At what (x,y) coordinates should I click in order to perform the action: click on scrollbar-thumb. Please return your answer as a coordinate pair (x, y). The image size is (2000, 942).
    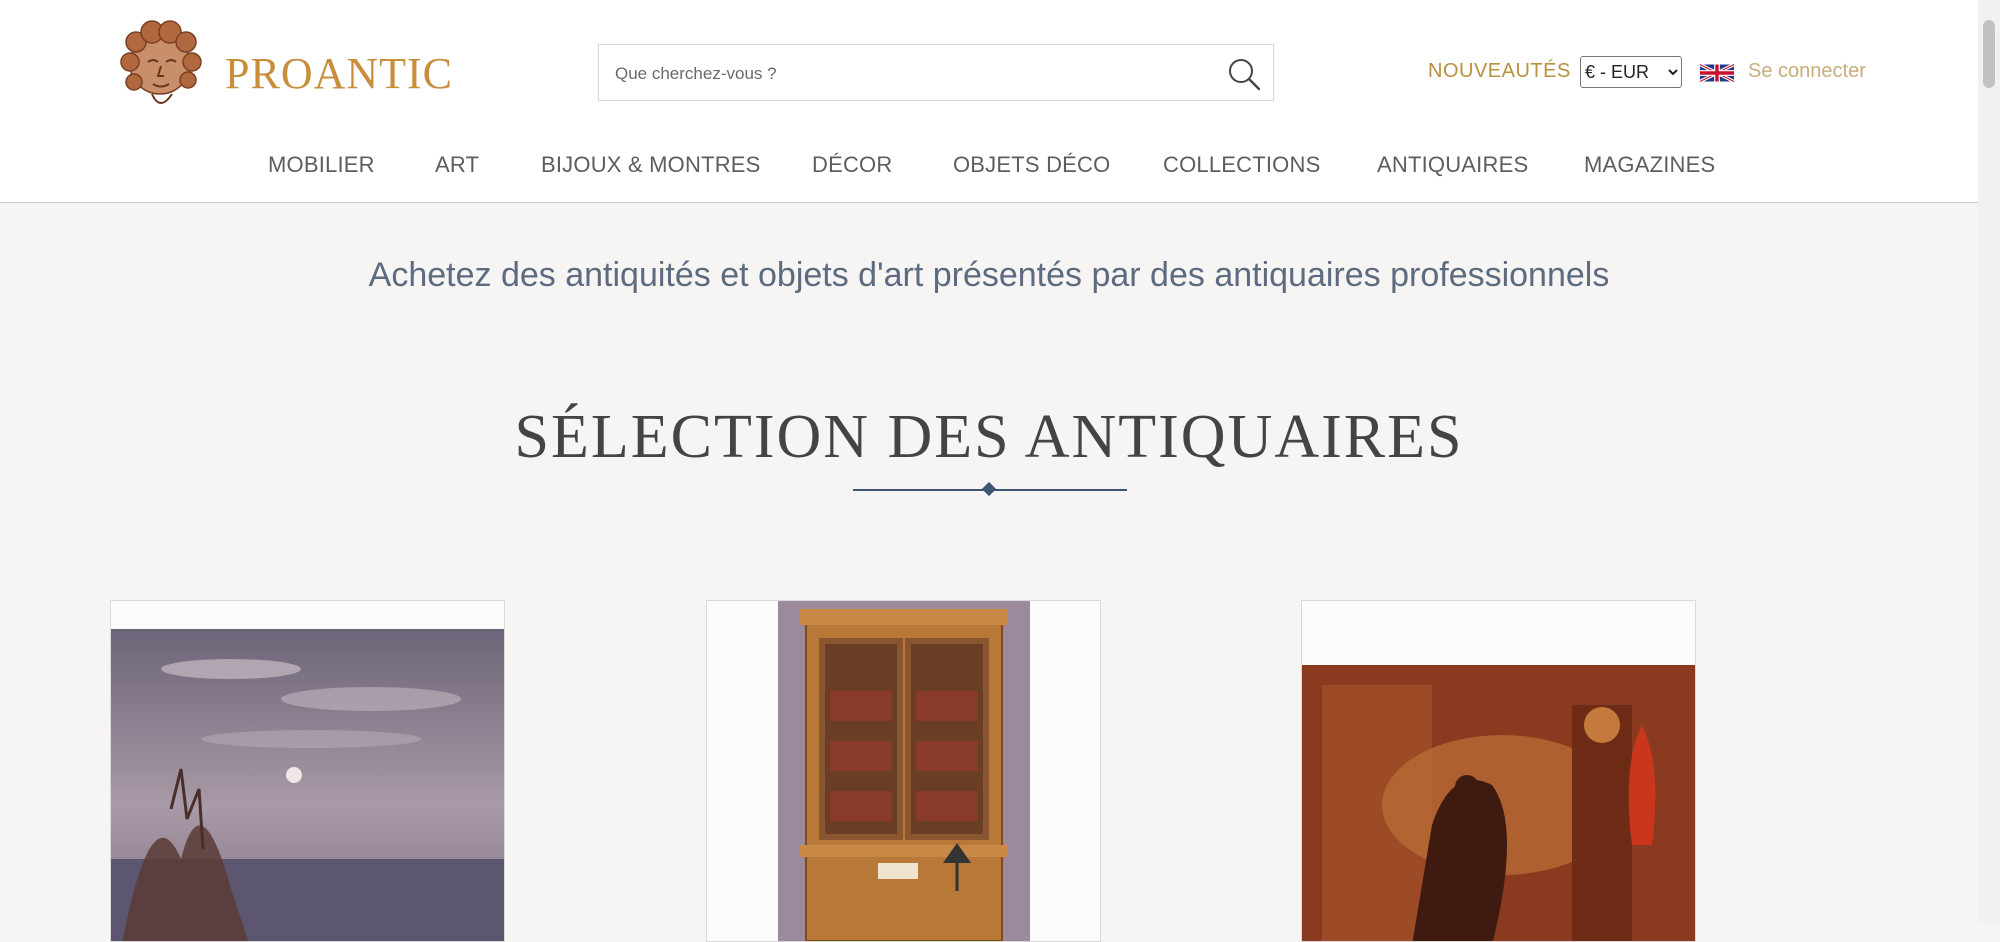
    Looking at the image, I should click on (1989, 54).